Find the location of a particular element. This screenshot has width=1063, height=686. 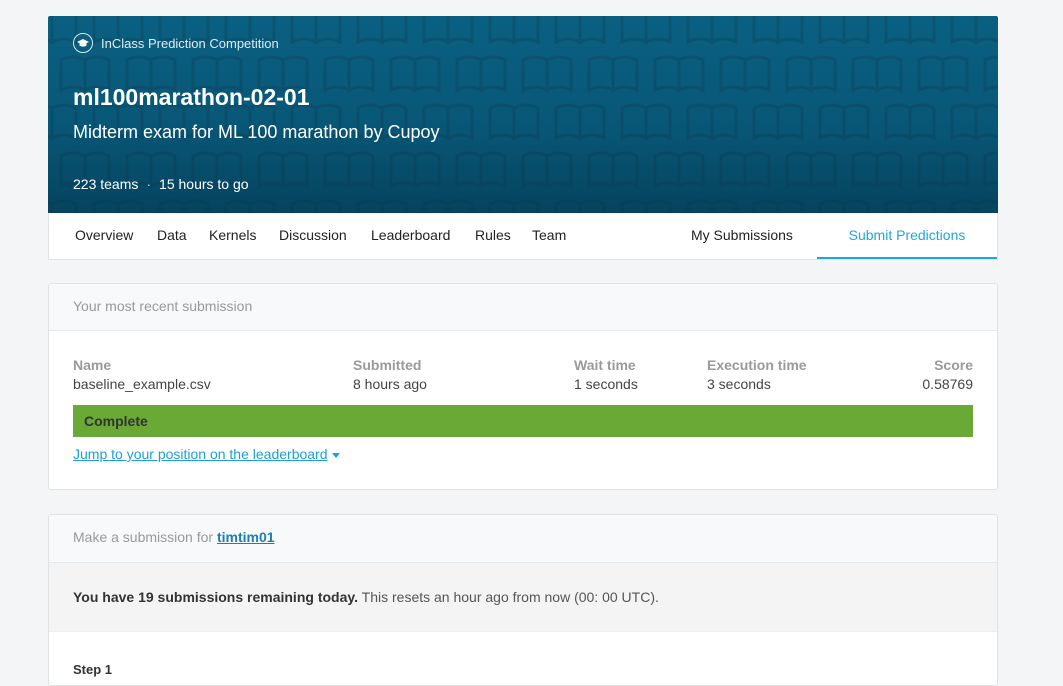

team-name-link: timtim01 is located at coordinates (246, 537).